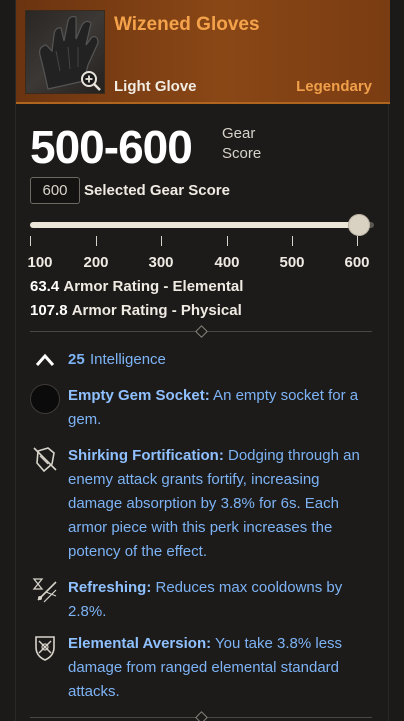 The height and width of the screenshot is (721, 404). What do you see at coordinates (40, 262) in the screenshot?
I see `slider-tick-label: 100` at bounding box center [40, 262].